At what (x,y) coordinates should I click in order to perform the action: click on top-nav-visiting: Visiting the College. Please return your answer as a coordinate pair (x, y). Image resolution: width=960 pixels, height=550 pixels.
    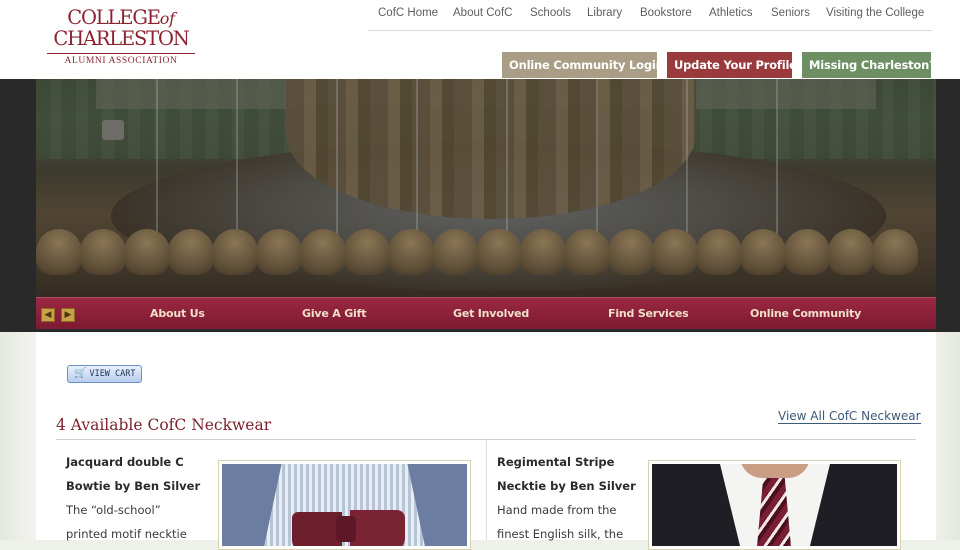
    Looking at the image, I should click on (875, 13).